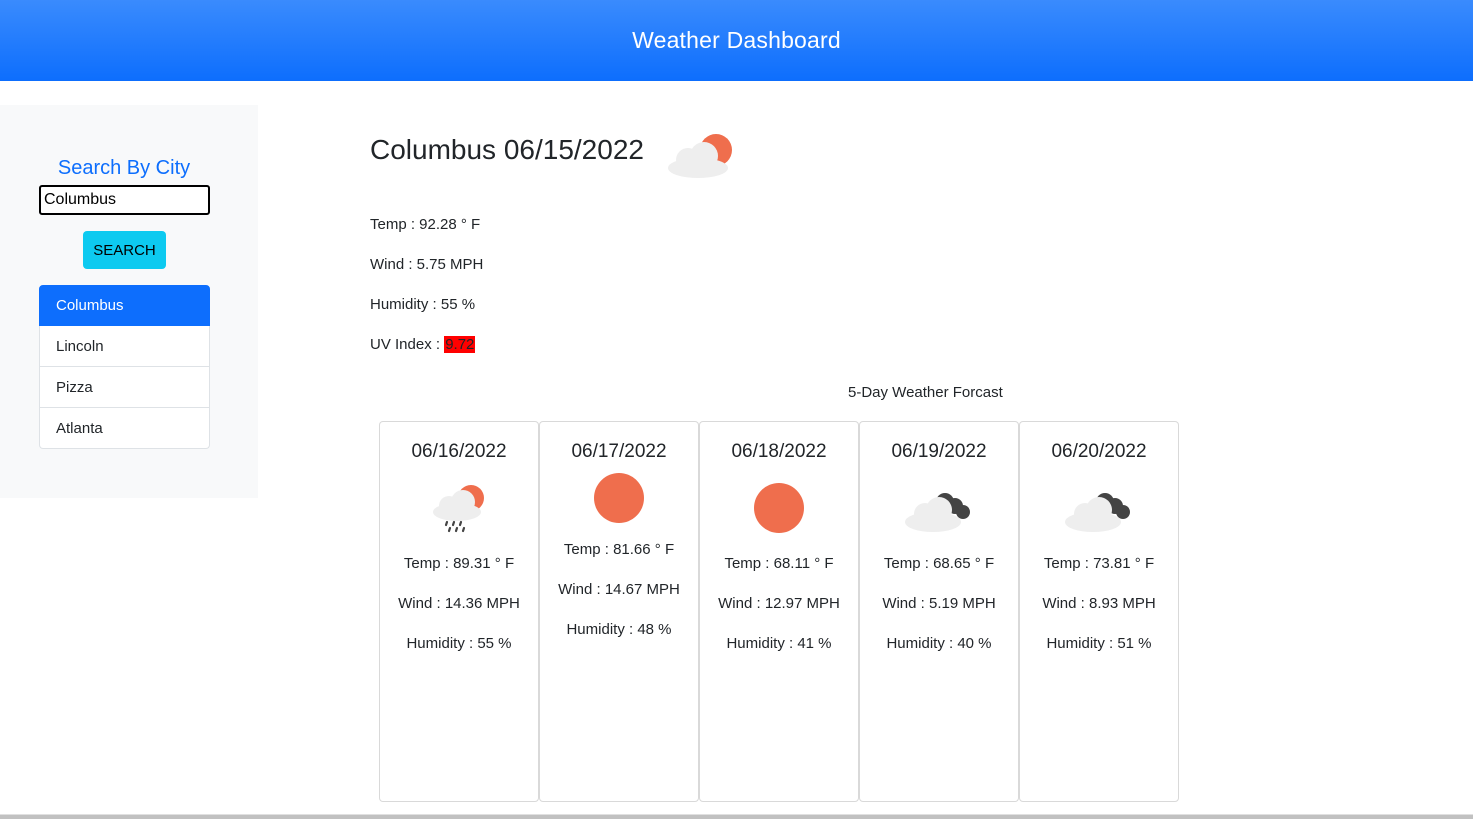 The image size is (1473, 819). I want to click on forecast-wind: Wind : 14.36 MPH, so click(459, 603).